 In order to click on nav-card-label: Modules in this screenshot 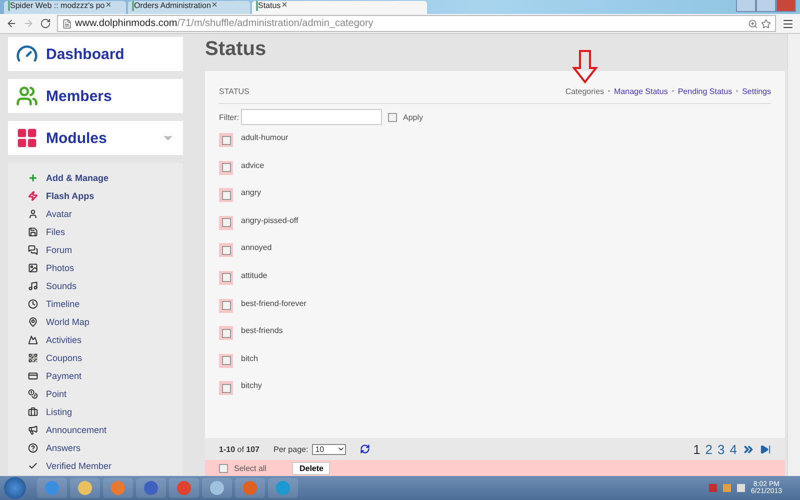, I will do `click(77, 138)`.